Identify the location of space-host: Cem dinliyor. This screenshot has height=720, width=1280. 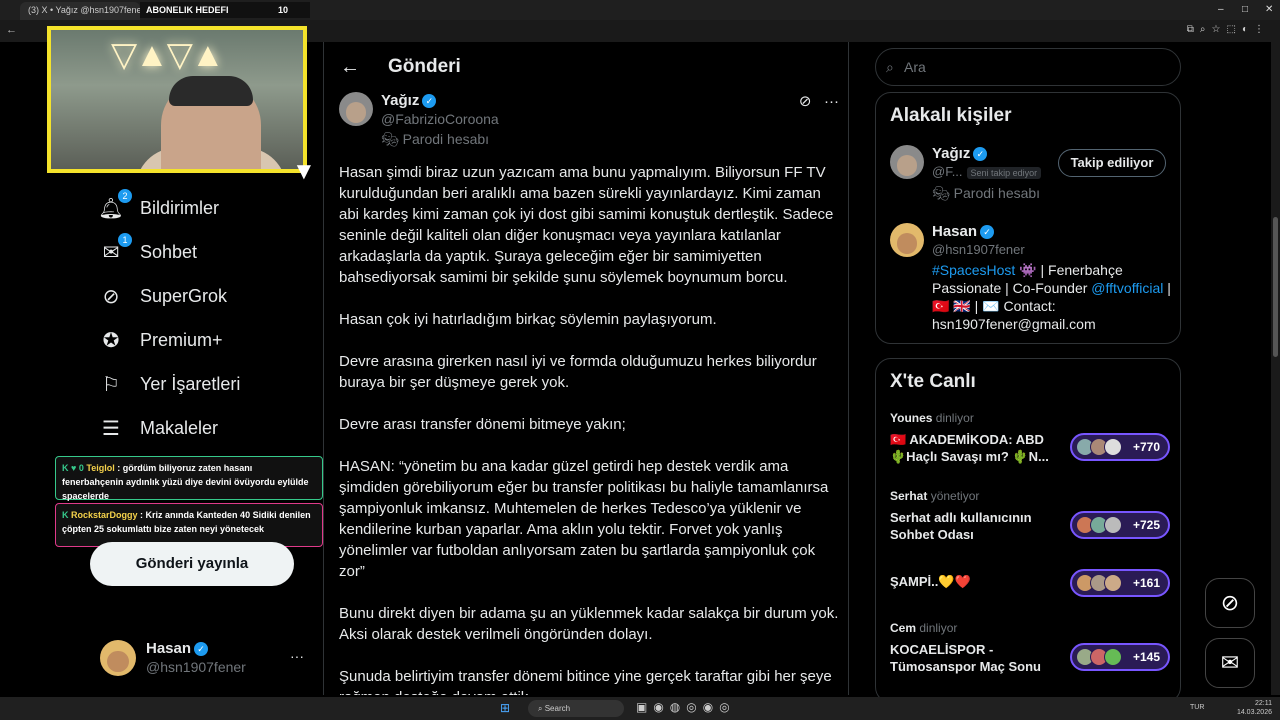
(924, 628).